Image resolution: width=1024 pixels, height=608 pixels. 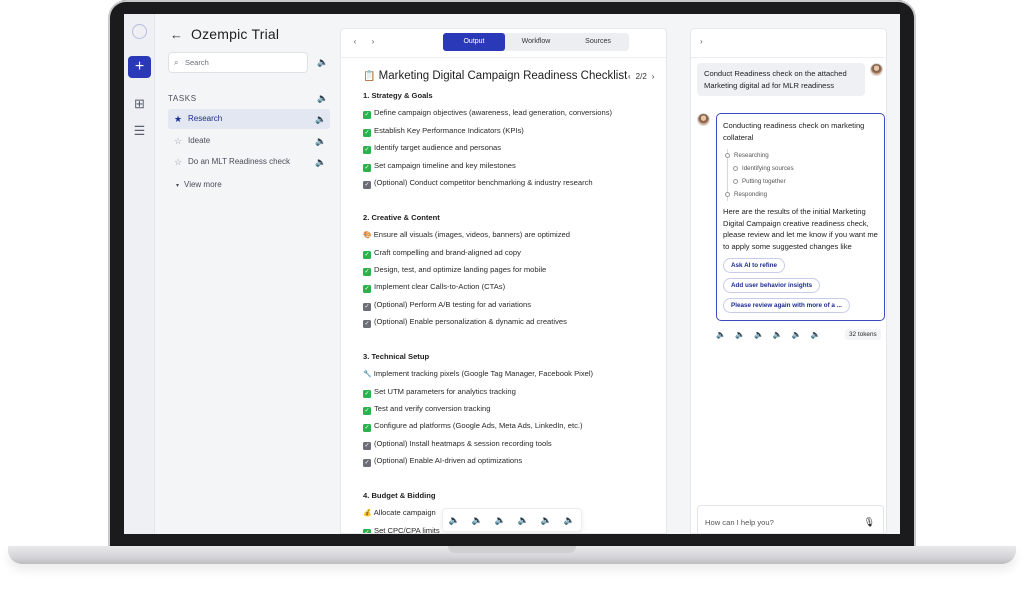 I want to click on tab-sources: Sources, so click(x=598, y=42).